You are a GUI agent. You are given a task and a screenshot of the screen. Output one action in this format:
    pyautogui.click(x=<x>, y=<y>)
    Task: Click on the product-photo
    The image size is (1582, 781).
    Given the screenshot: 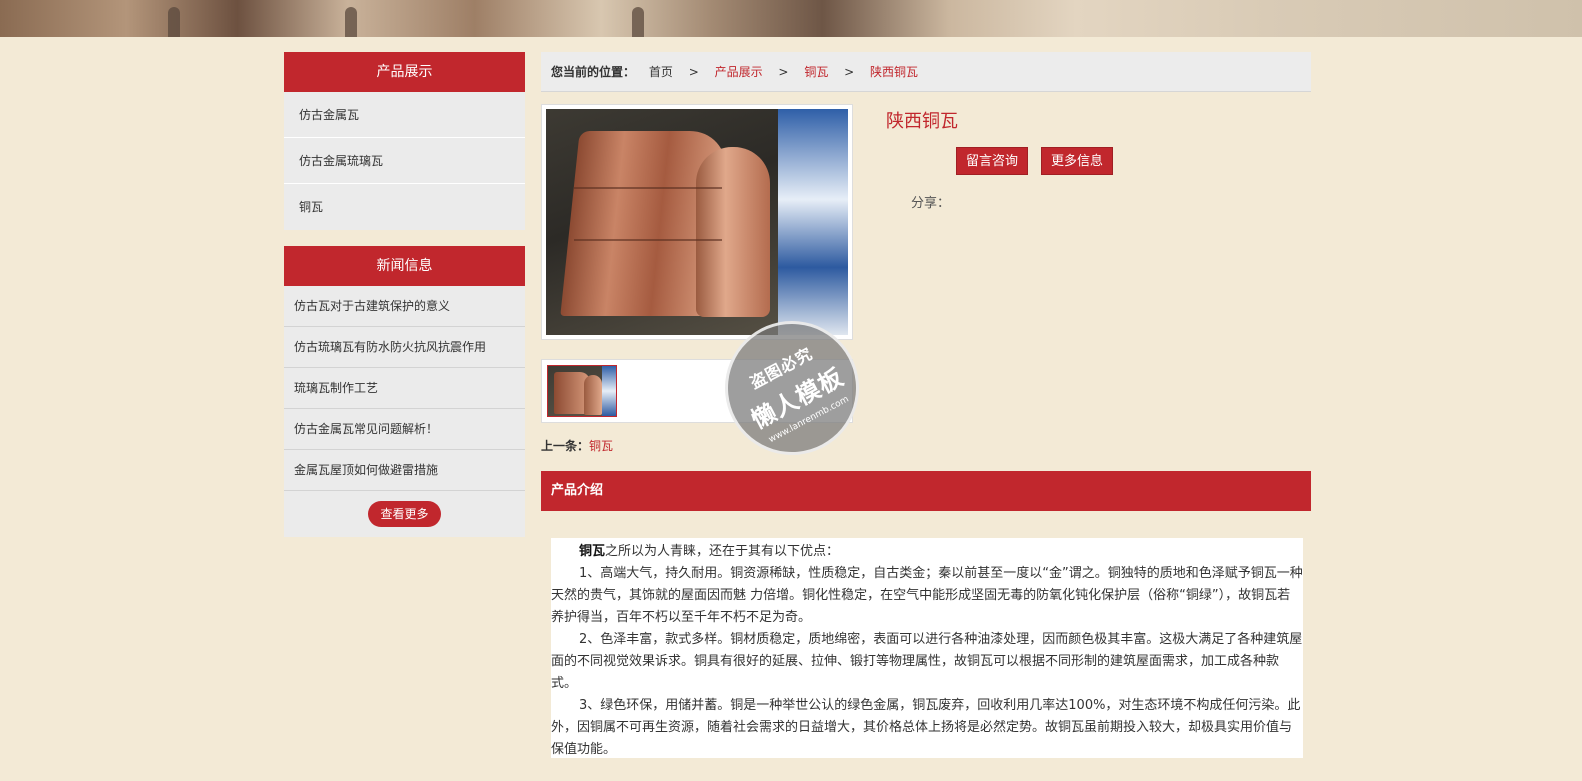 What is the action you would take?
    pyautogui.click(x=697, y=222)
    